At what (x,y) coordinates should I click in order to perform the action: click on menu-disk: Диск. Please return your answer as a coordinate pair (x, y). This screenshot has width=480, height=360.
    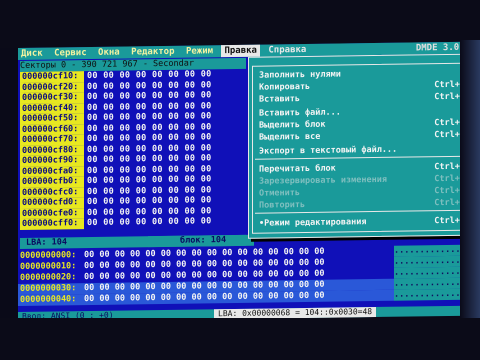
    Looking at the image, I should click on (32, 54).